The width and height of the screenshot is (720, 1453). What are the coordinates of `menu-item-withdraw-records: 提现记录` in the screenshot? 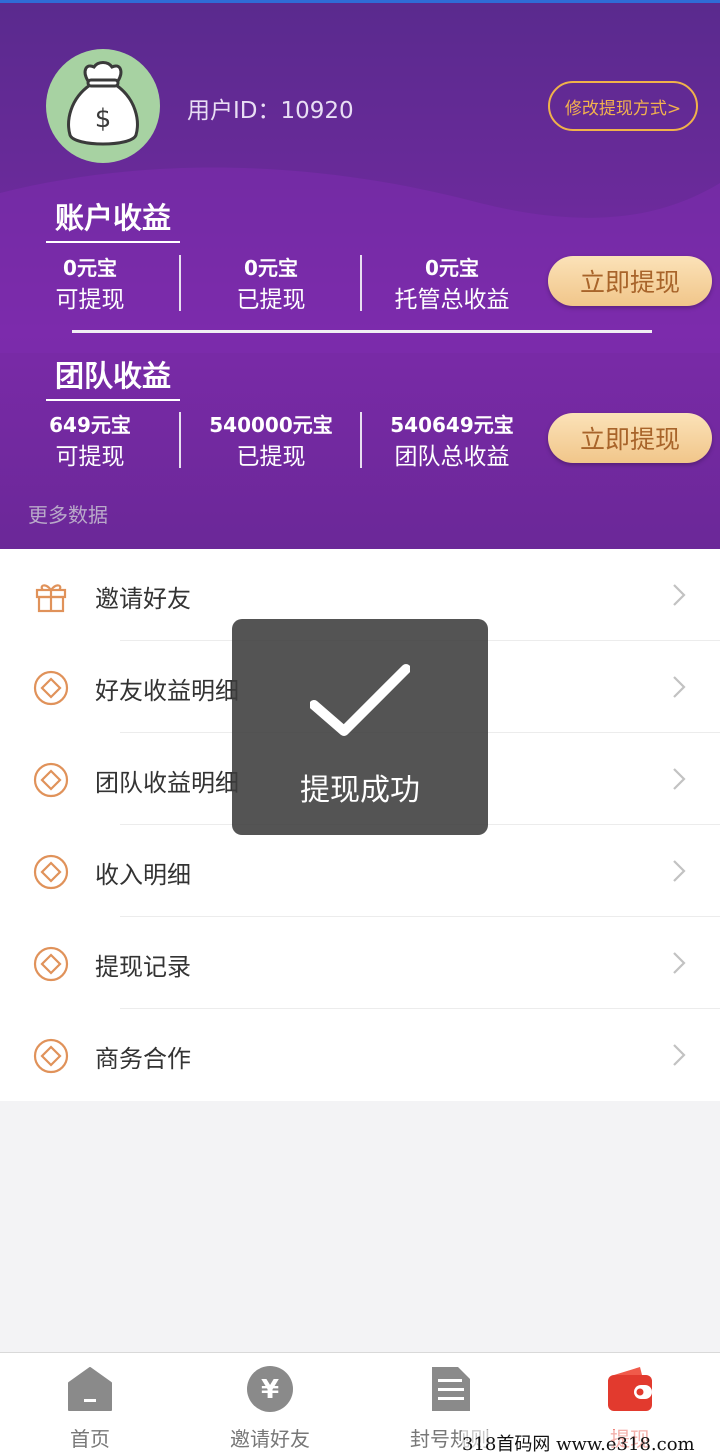 It's located at (360, 963).